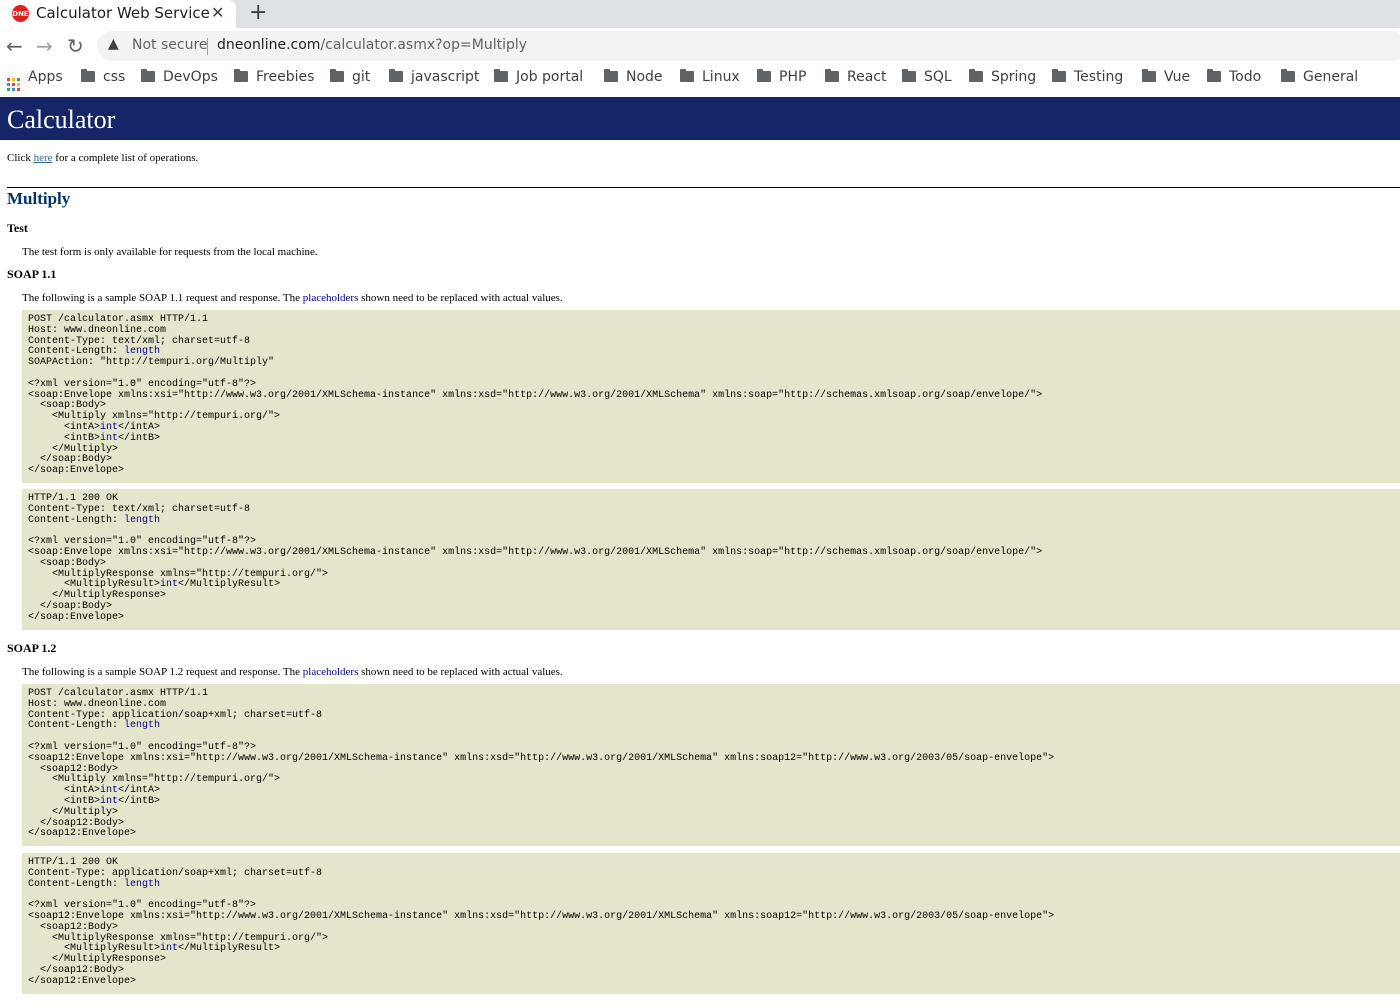  I want to click on tab-strip: DNE Calculator Web Service ✕ +, so click(700, 14).